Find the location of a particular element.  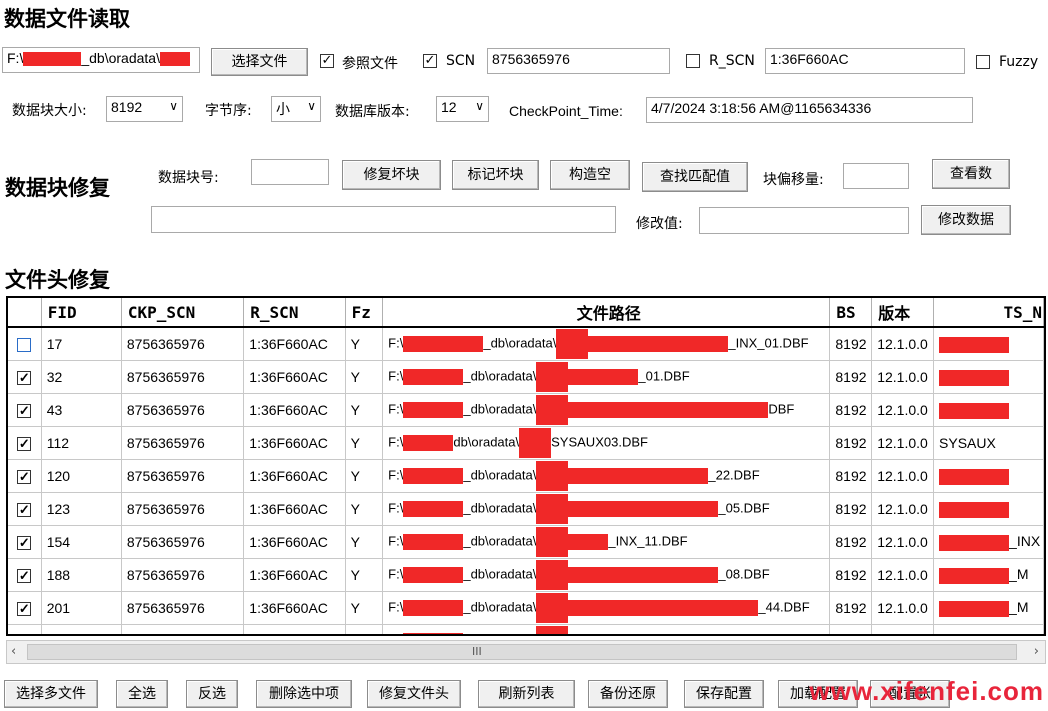

path-end: _INX_01.DBF is located at coordinates (768, 343).